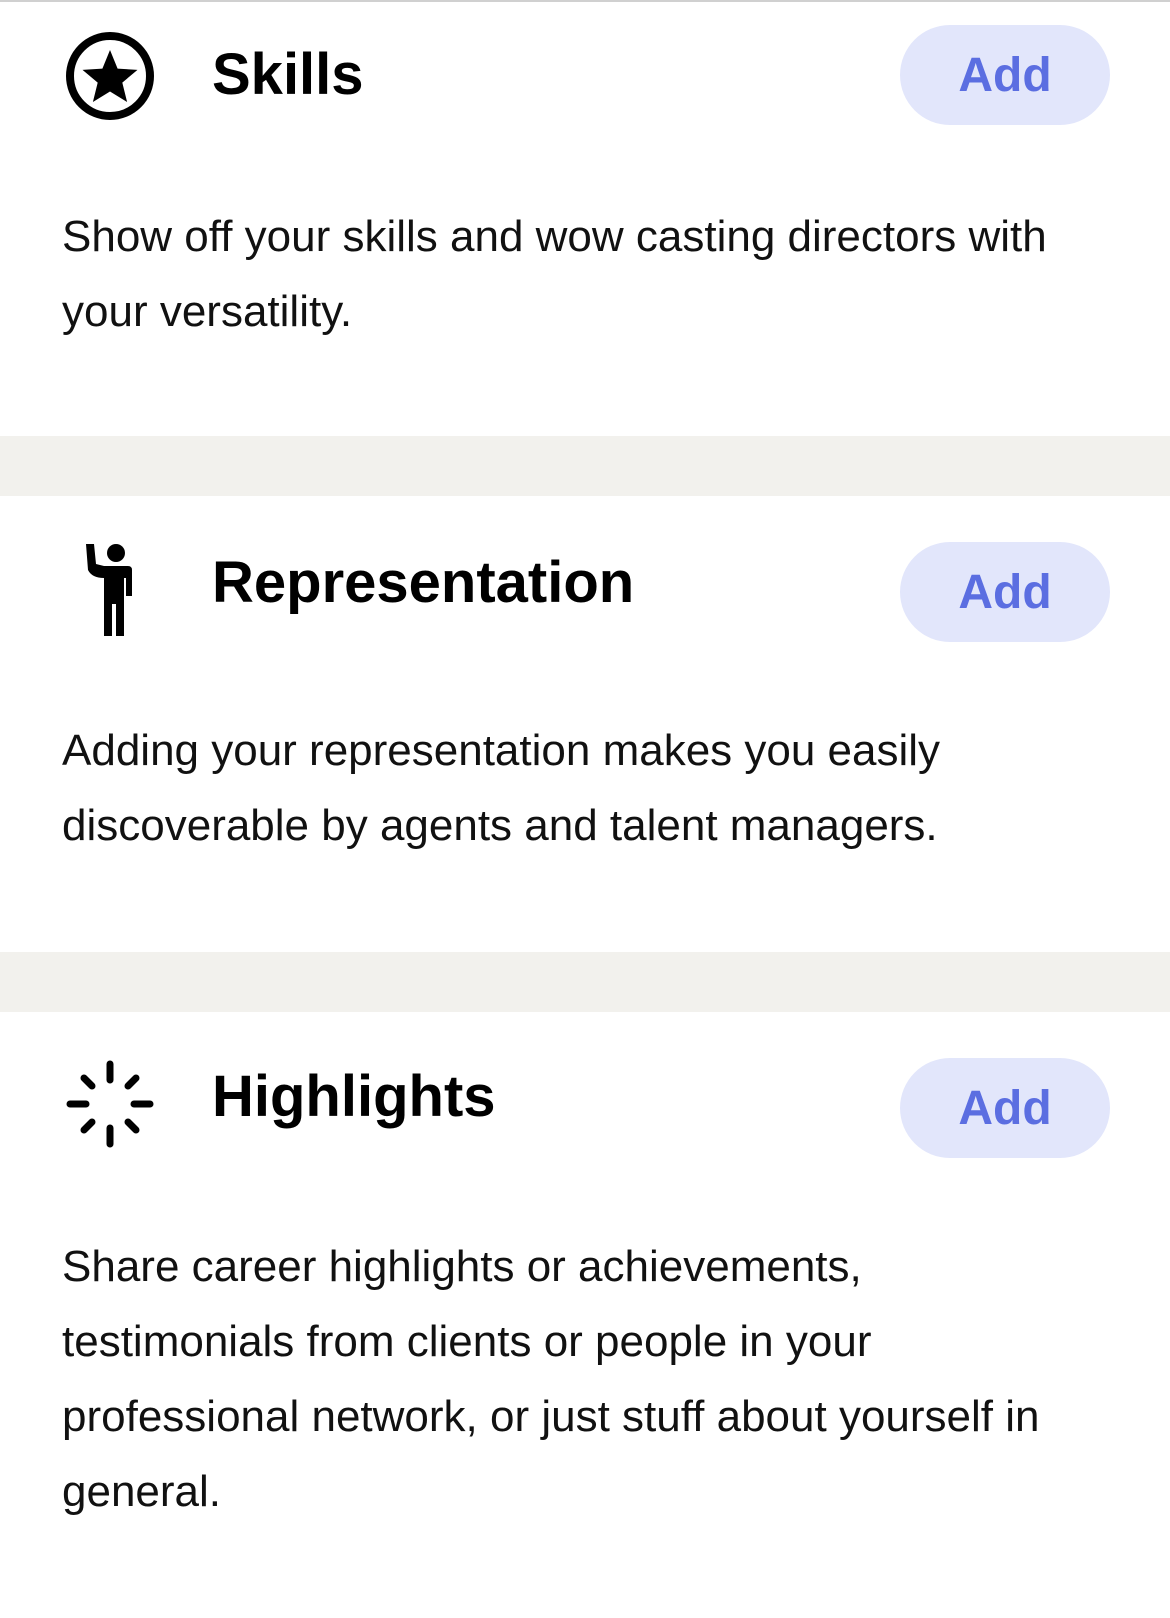 The width and height of the screenshot is (1170, 1618). What do you see at coordinates (354, 1096) in the screenshot?
I see `section-title: Highlights` at bounding box center [354, 1096].